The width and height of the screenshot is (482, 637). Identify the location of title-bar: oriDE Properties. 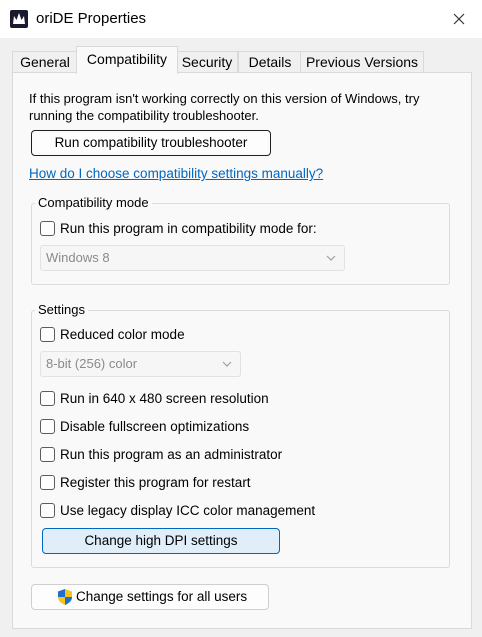
(241, 19).